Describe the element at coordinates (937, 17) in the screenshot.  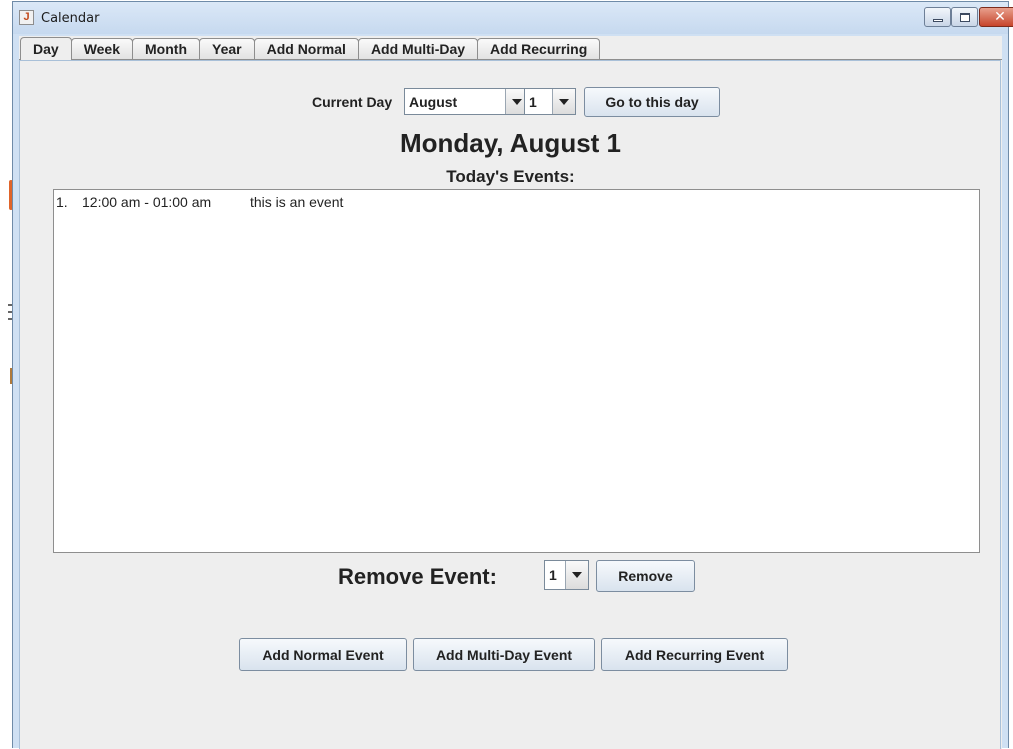
I see `minimize-button` at that location.